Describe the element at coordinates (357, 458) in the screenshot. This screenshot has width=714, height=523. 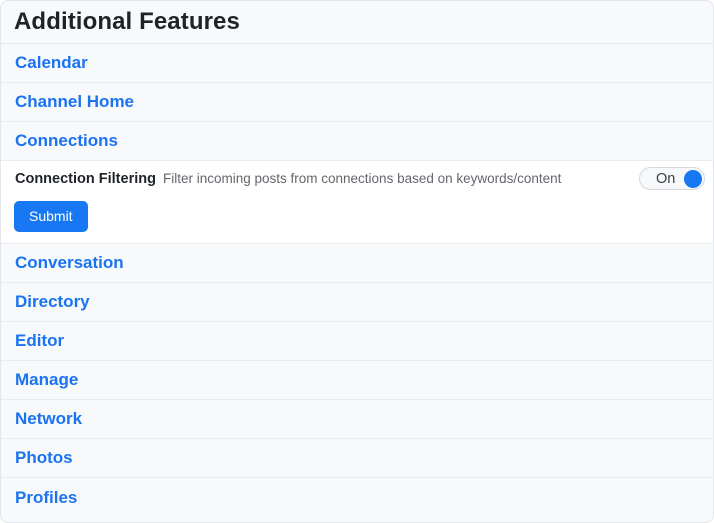
I see `feature-row-photos: Photos` at that location.